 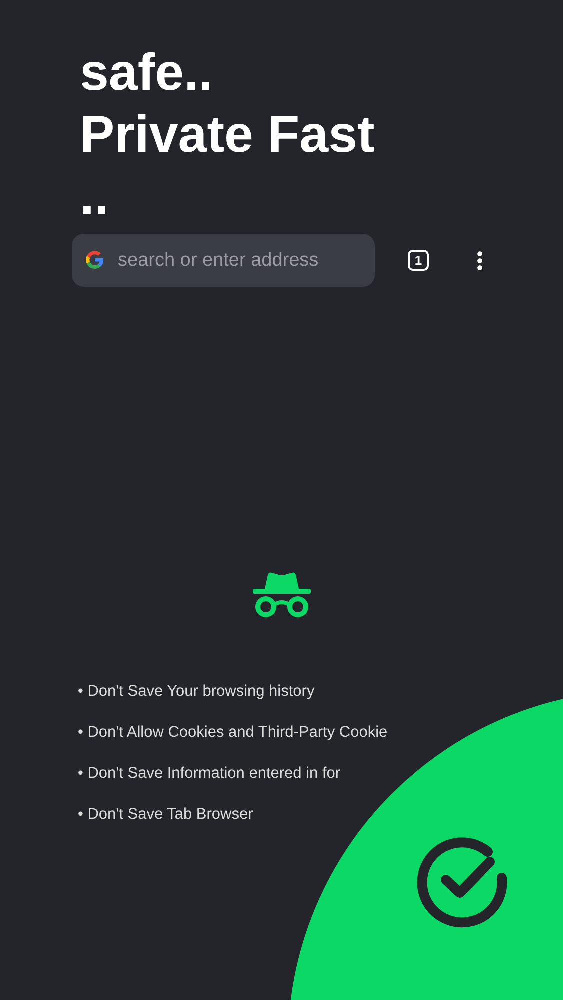 What do you see at coordinates (166, 815) in the screenshot?
I see `privacy-note: • Don't Save Tab Browser` at bounding box center [166, 815].